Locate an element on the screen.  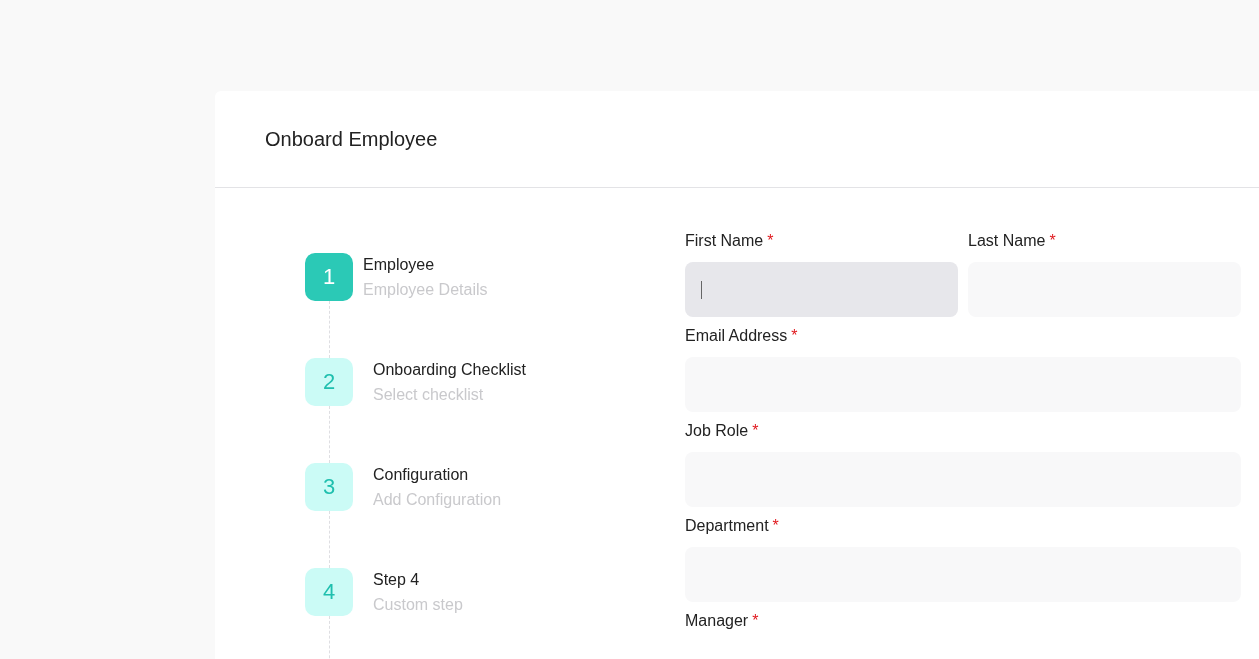
field-label: Last Name is located at coordinates (1007, 241).